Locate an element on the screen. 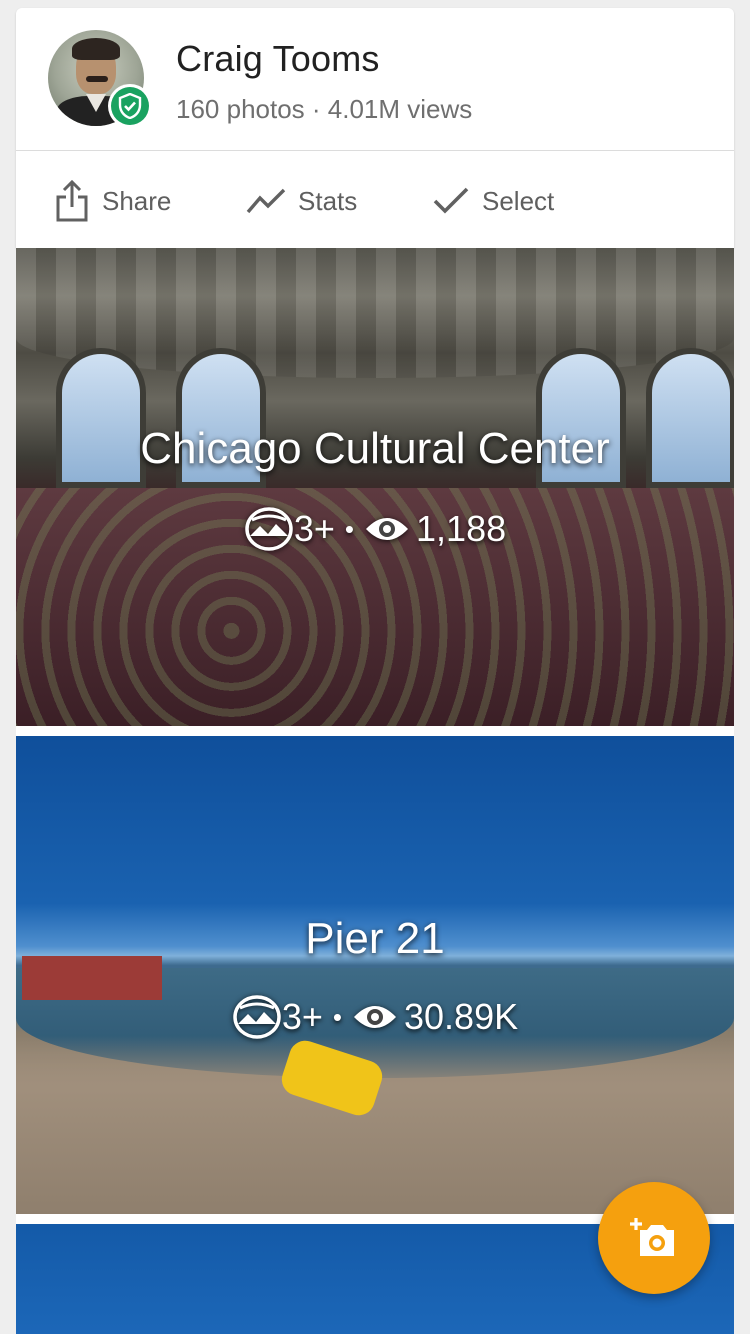  add-photo-button is located at coordinates (654, 1238).